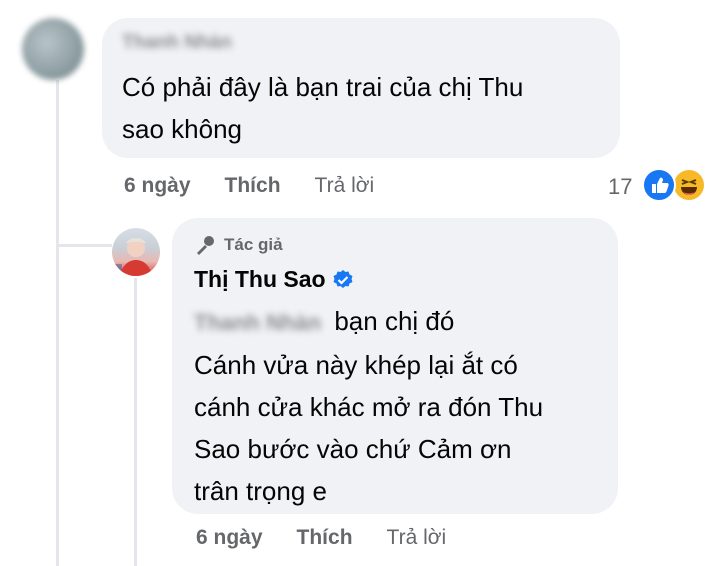 This screenshot has width=710, height=566. I want to click on reply-author-name: Thị Thu Sao, so click(260, 279).